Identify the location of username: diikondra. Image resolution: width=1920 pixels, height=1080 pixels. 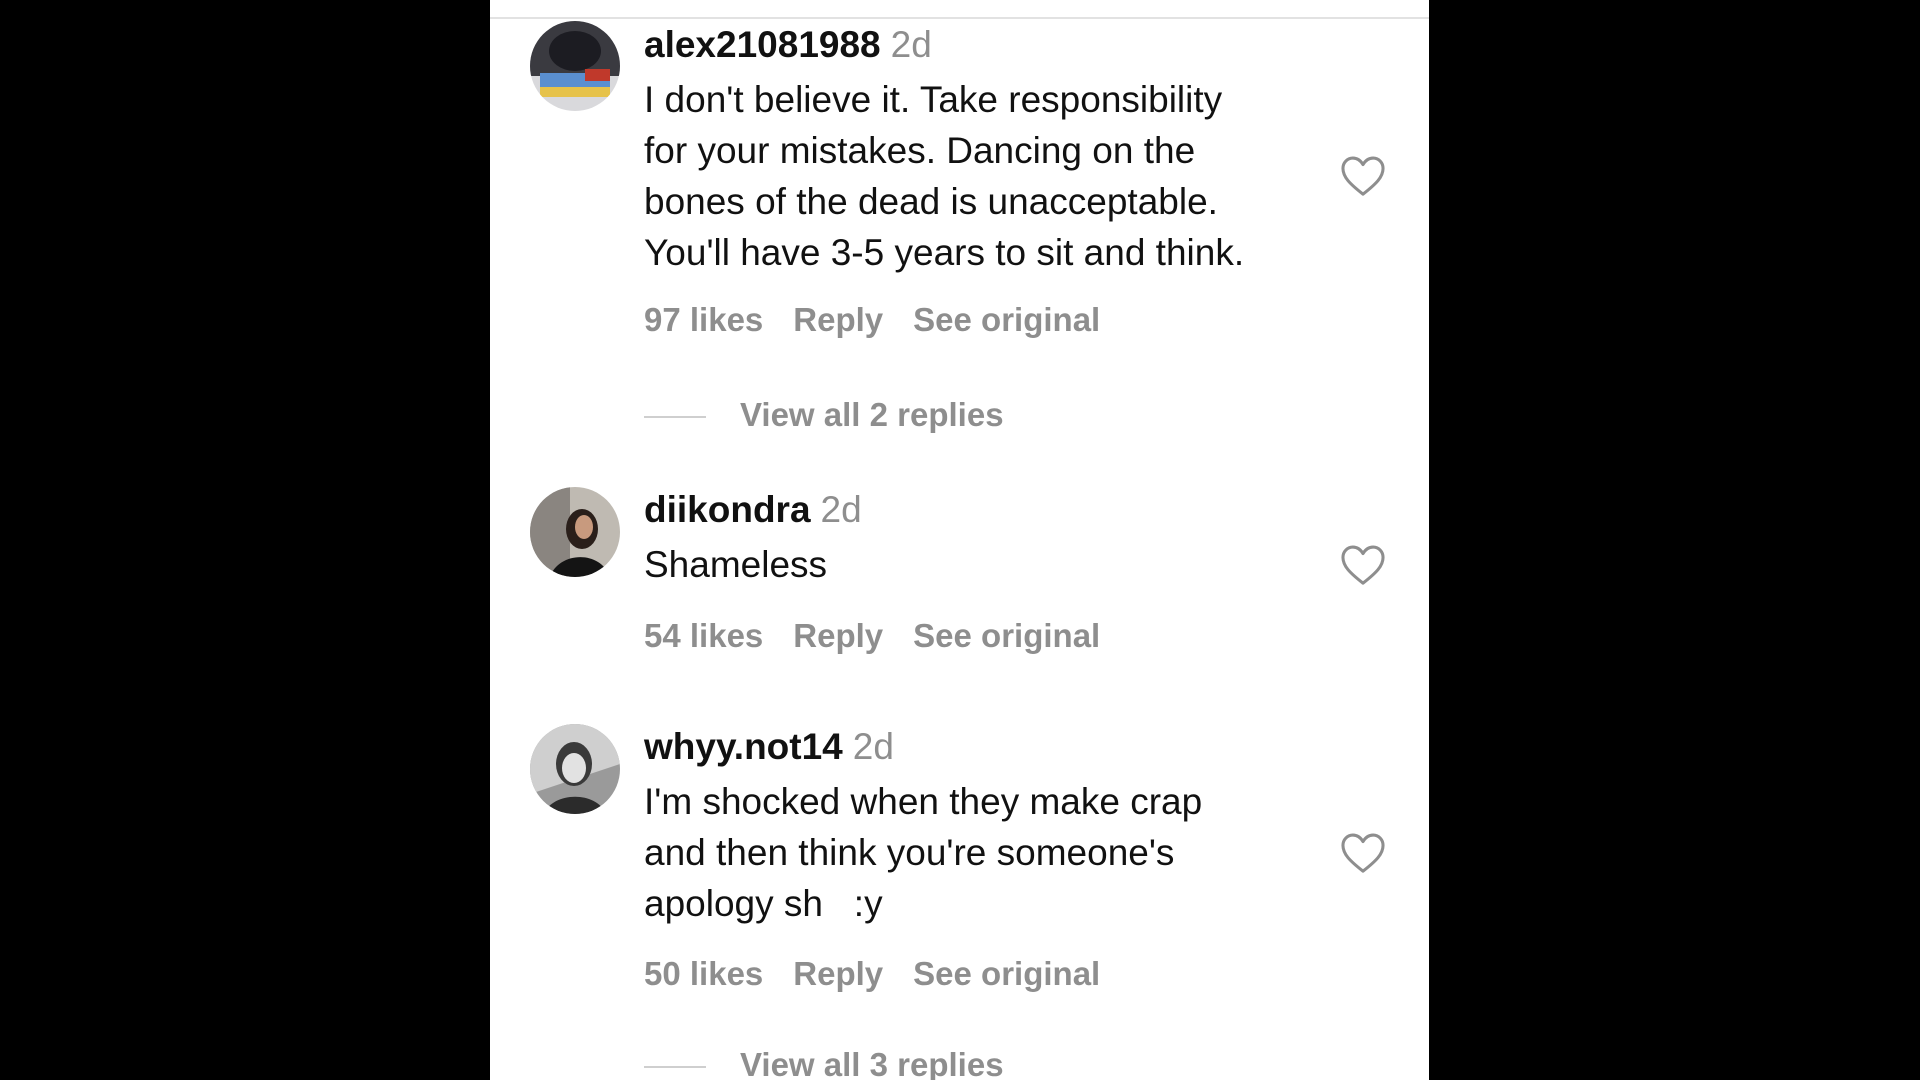
(727, 509).